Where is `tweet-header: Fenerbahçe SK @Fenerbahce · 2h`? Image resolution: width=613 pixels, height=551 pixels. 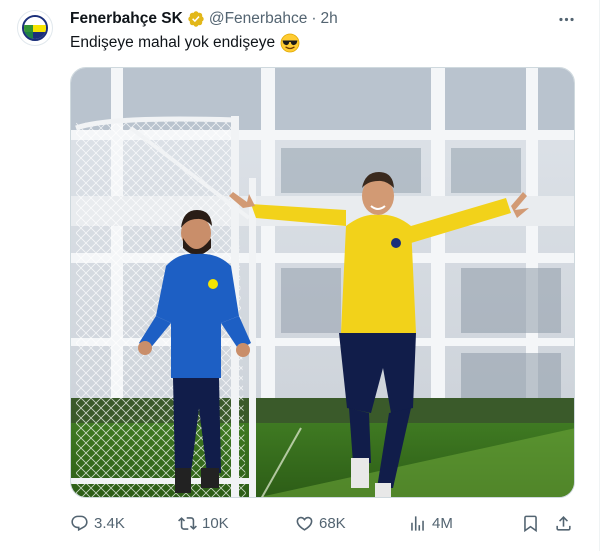 tweet-header: Fenerbahçe SK @Fenerbahce · 2h is located at coordinates (204, 19).